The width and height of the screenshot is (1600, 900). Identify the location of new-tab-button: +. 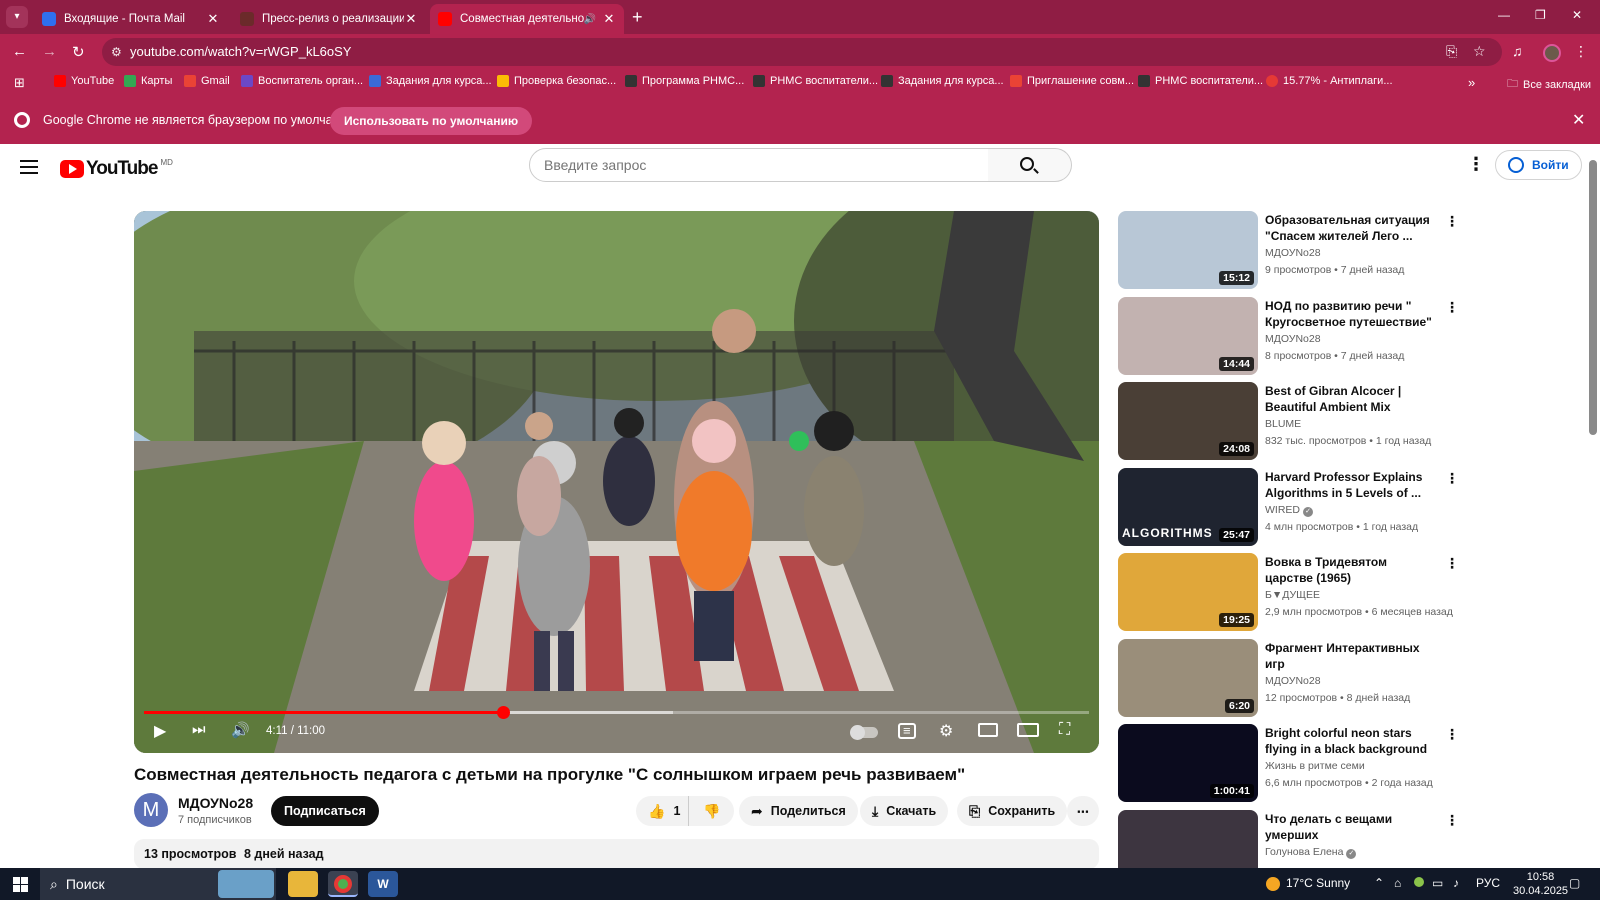
(637, 17).